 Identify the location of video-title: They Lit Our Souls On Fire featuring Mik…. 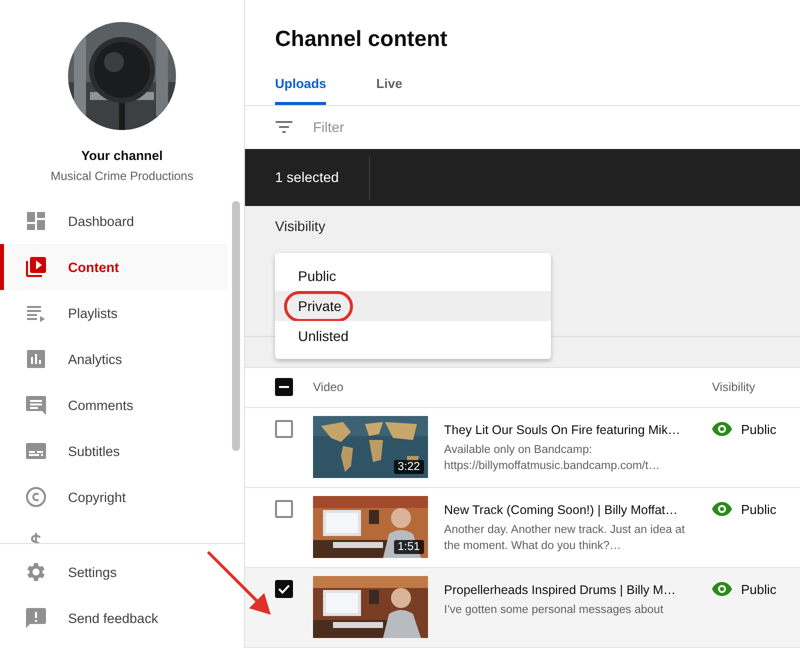
(571, 429).